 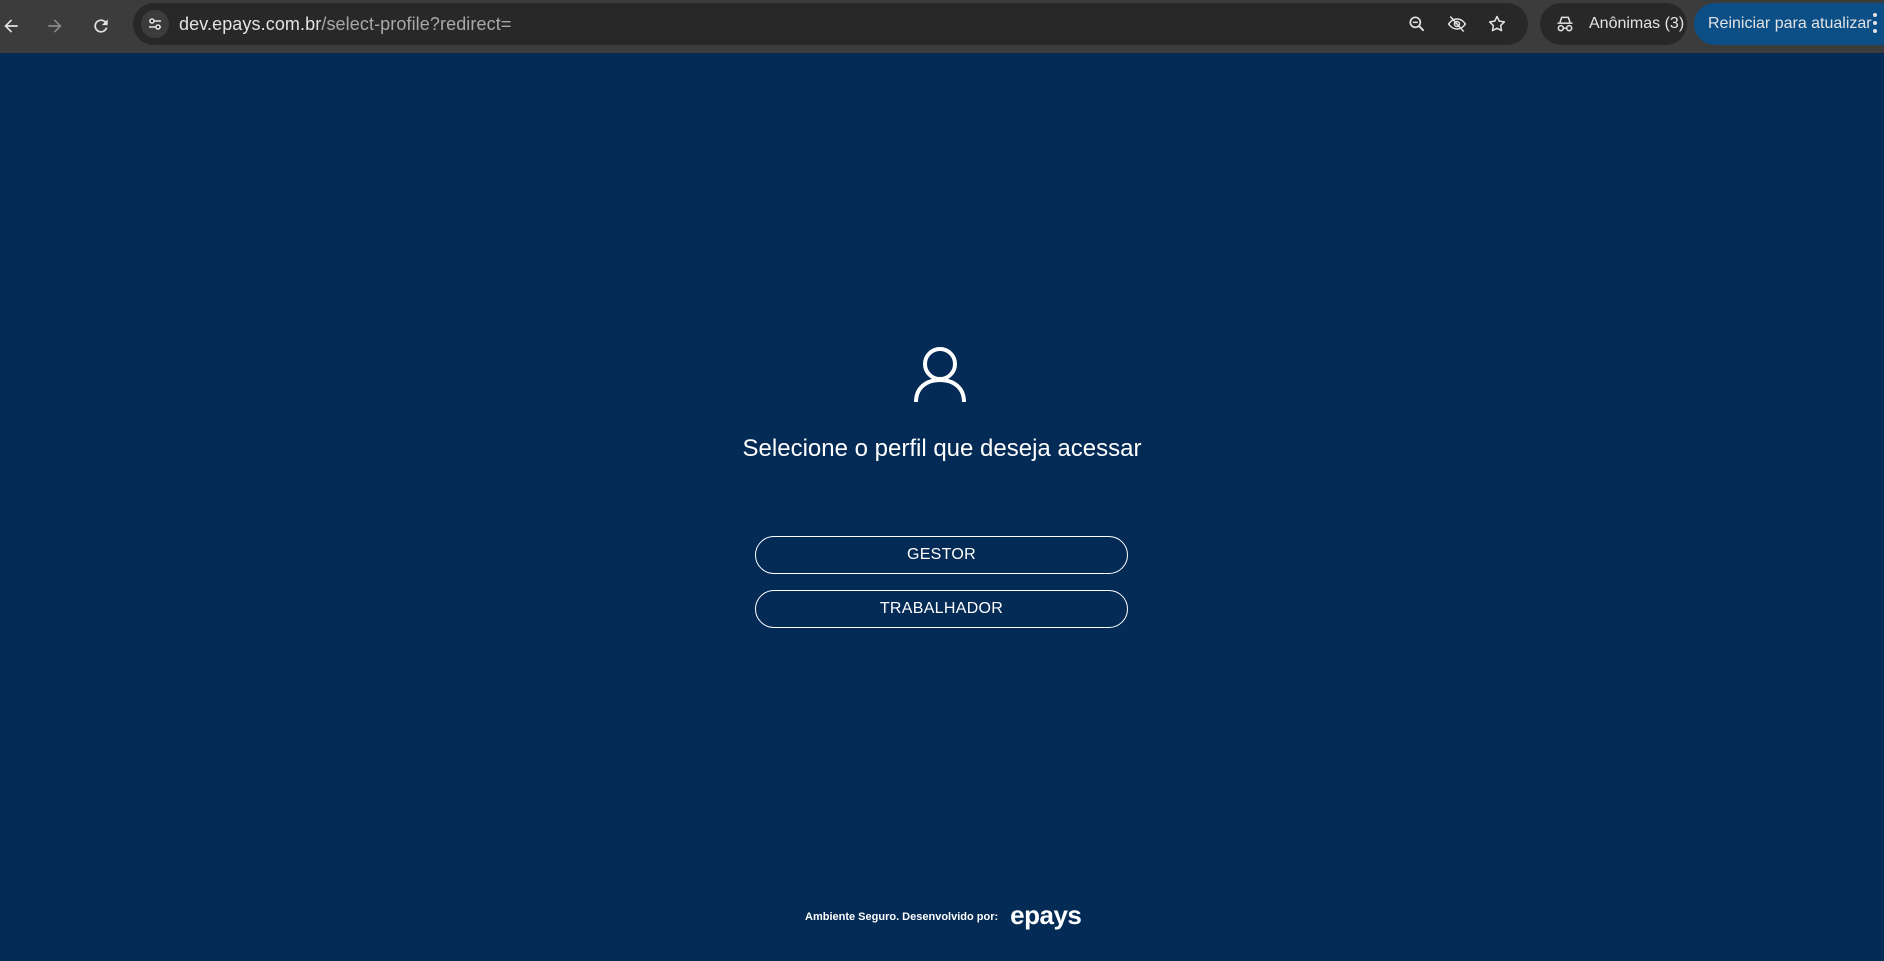 I want to click on zoom-icon, so click(x=1417, y=24).